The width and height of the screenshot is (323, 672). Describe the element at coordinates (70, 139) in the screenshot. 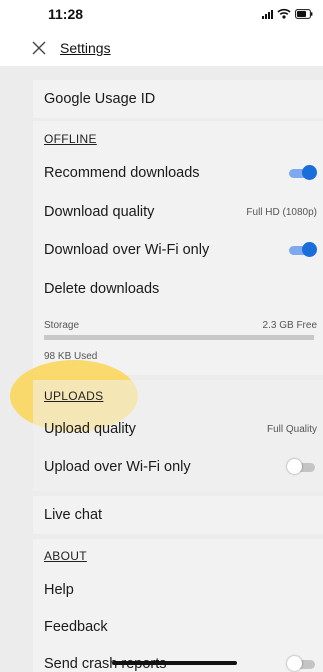

I see `offline-section-title: OFFLINE` at that location.